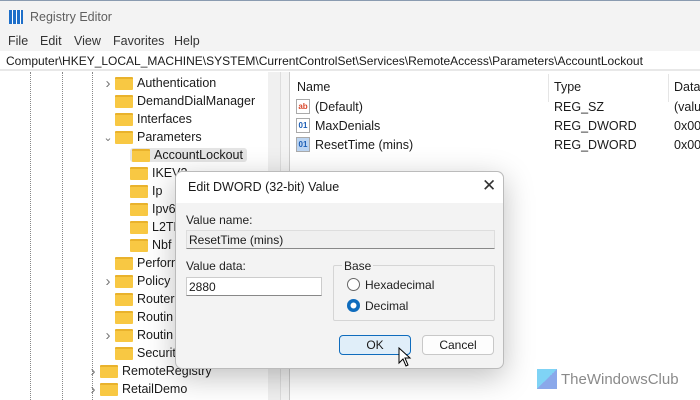 The height and width of the screenshot is (400, 700). I want to click on tree-item: › Policy, so click(137, 281).